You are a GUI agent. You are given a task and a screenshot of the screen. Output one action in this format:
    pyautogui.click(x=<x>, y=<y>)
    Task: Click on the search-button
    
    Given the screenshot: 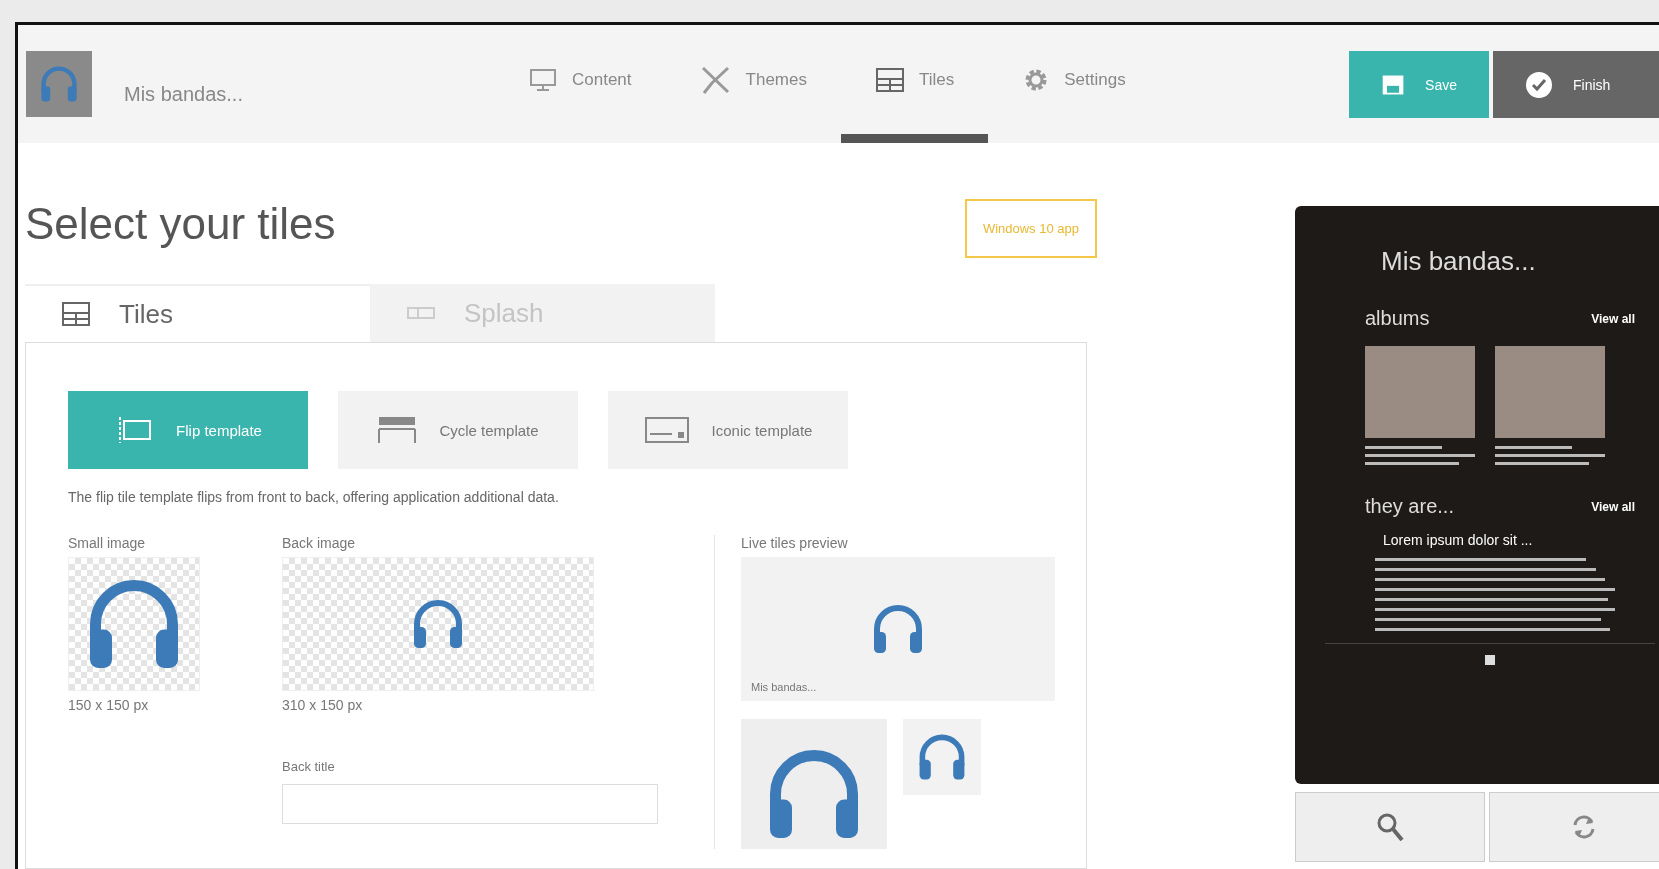 What is the action you would take?
    pyautogui.click(x=1390, y=827)
    